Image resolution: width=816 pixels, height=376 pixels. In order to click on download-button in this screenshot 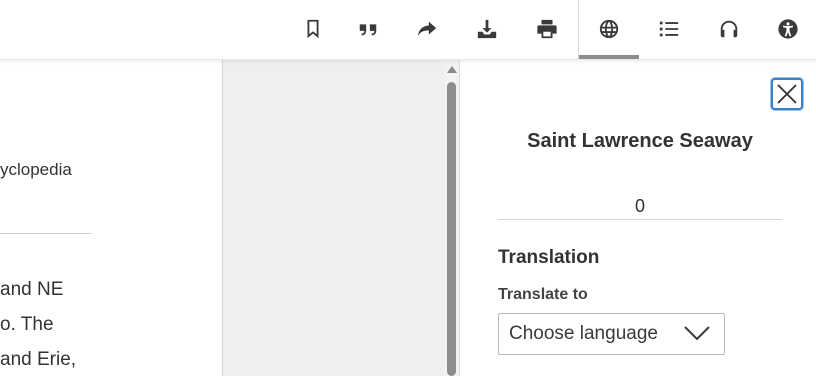, I will do `click(487, 29)`.